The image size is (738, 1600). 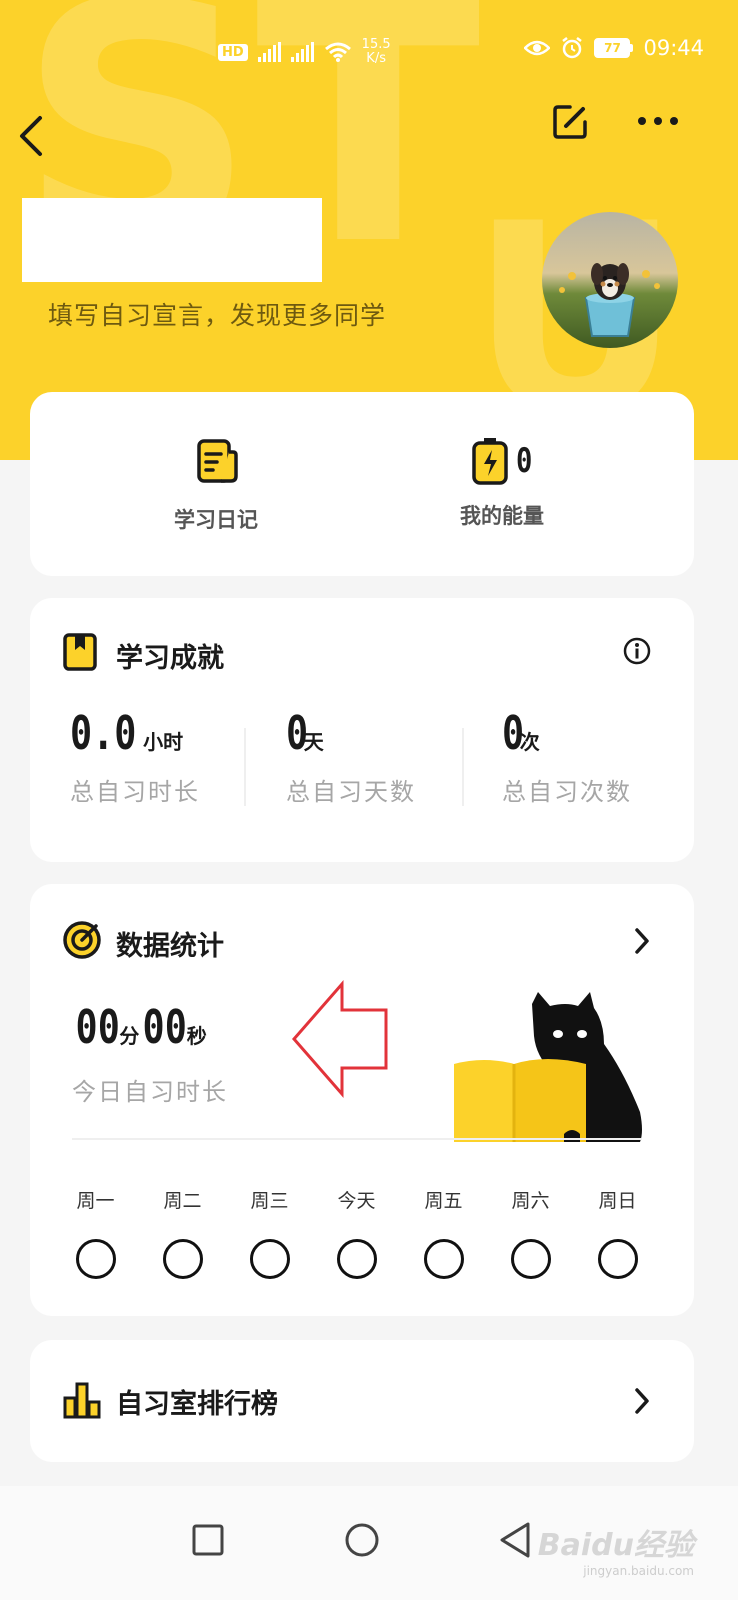 What do you see at coordinates (216, 485) in the screenshot?
I see `study-diary-button: 学习日记` at bounding box center [216, 485].